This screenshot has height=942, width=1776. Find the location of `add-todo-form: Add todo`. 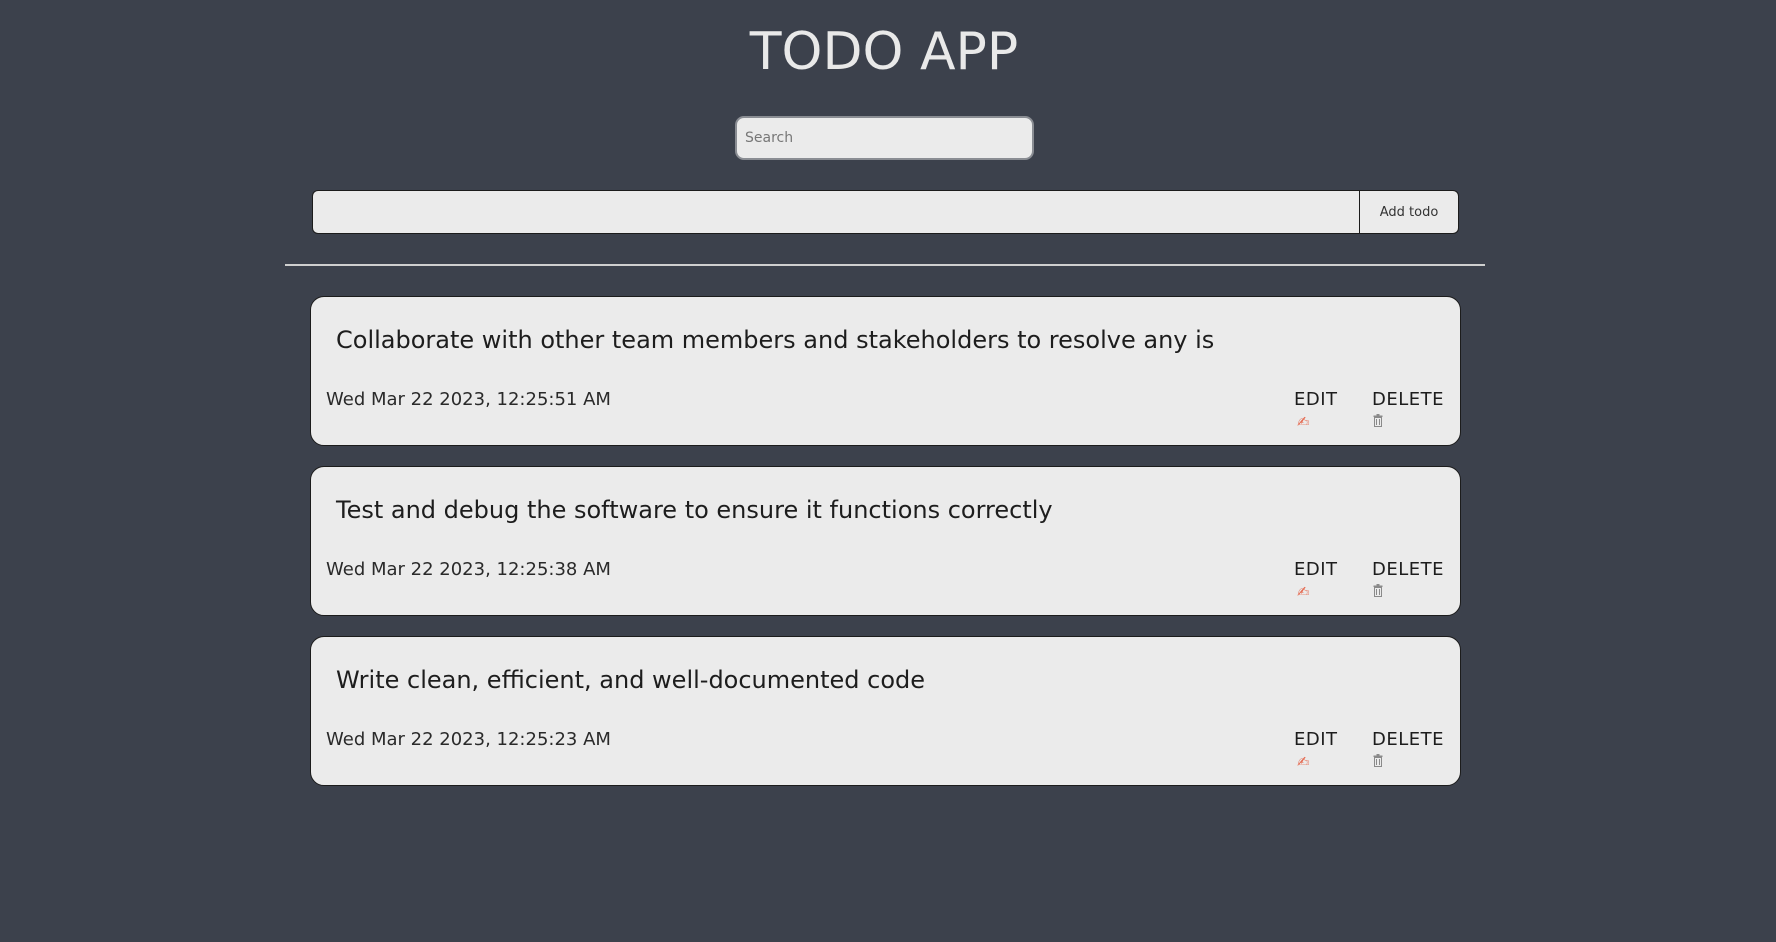

add-todo-form: Add todo is located at coordinates (885, 212).